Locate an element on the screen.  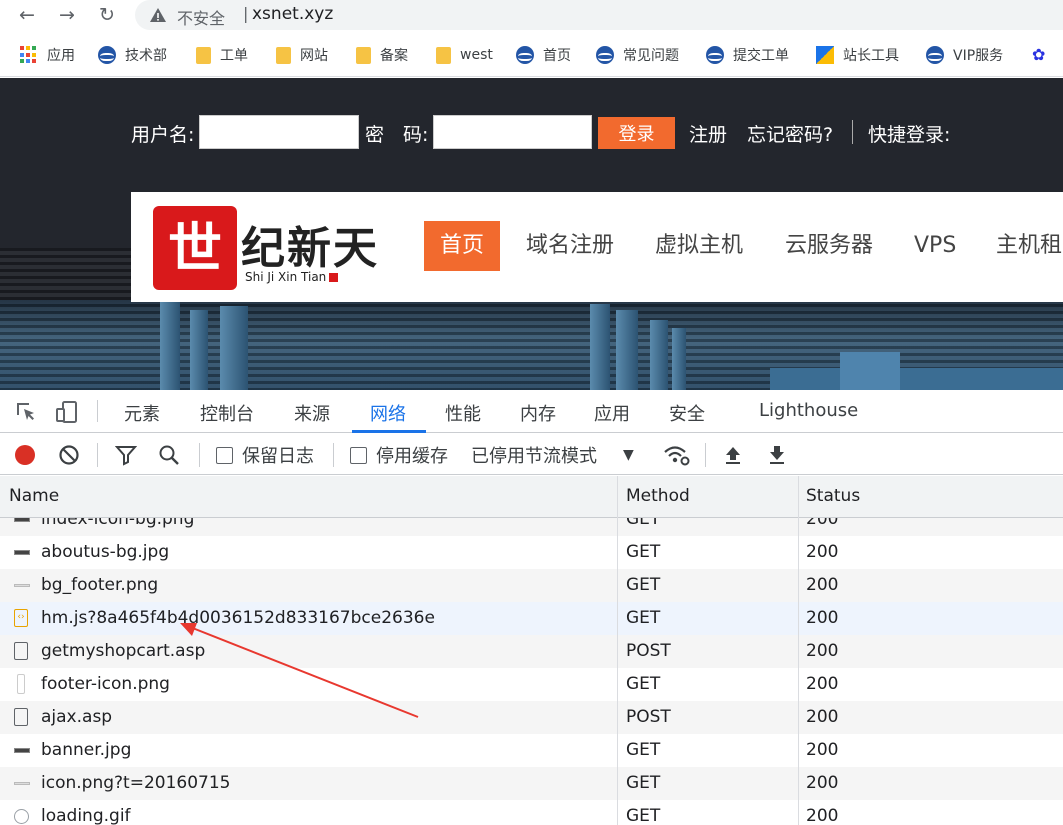
tab-lighthouse: Lighthouse is located at coordinates (808, 410).